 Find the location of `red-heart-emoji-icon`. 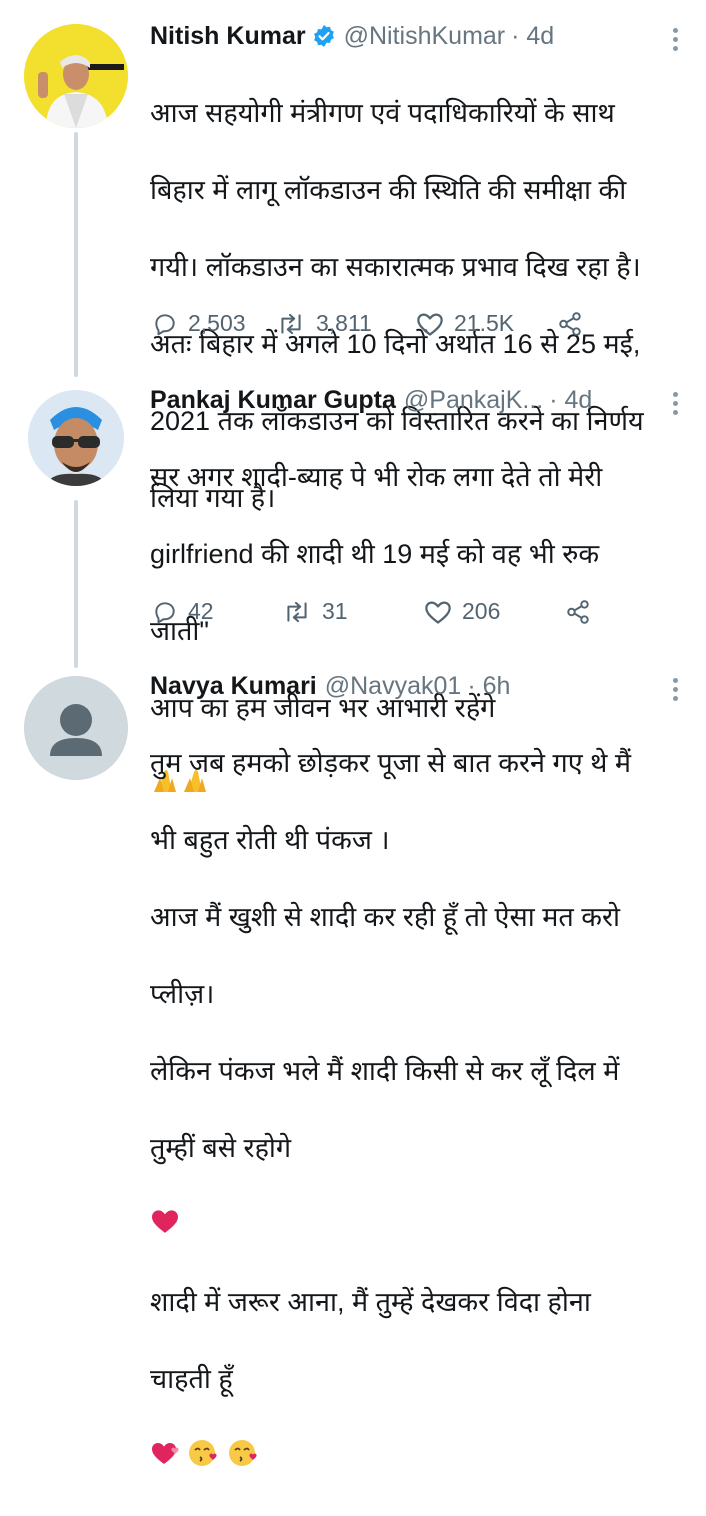

red-heart-emoji-icon is located at coordinates (165, 1205).